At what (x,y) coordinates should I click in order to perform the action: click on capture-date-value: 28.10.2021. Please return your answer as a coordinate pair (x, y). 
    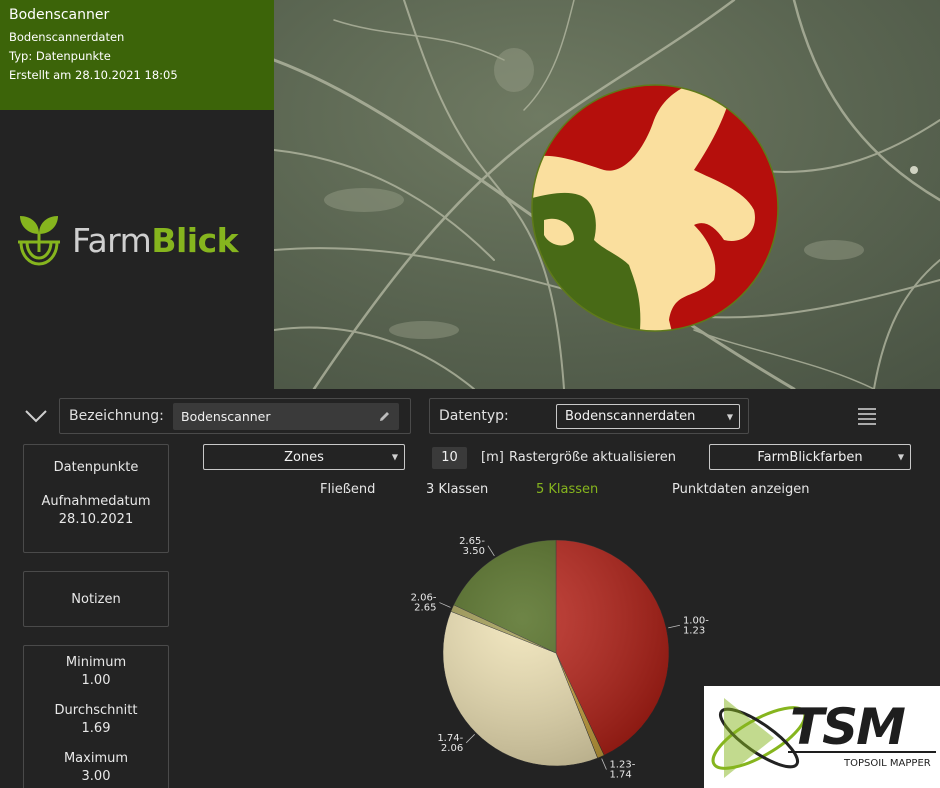
    Looking at the image, I should click on (96, 519).